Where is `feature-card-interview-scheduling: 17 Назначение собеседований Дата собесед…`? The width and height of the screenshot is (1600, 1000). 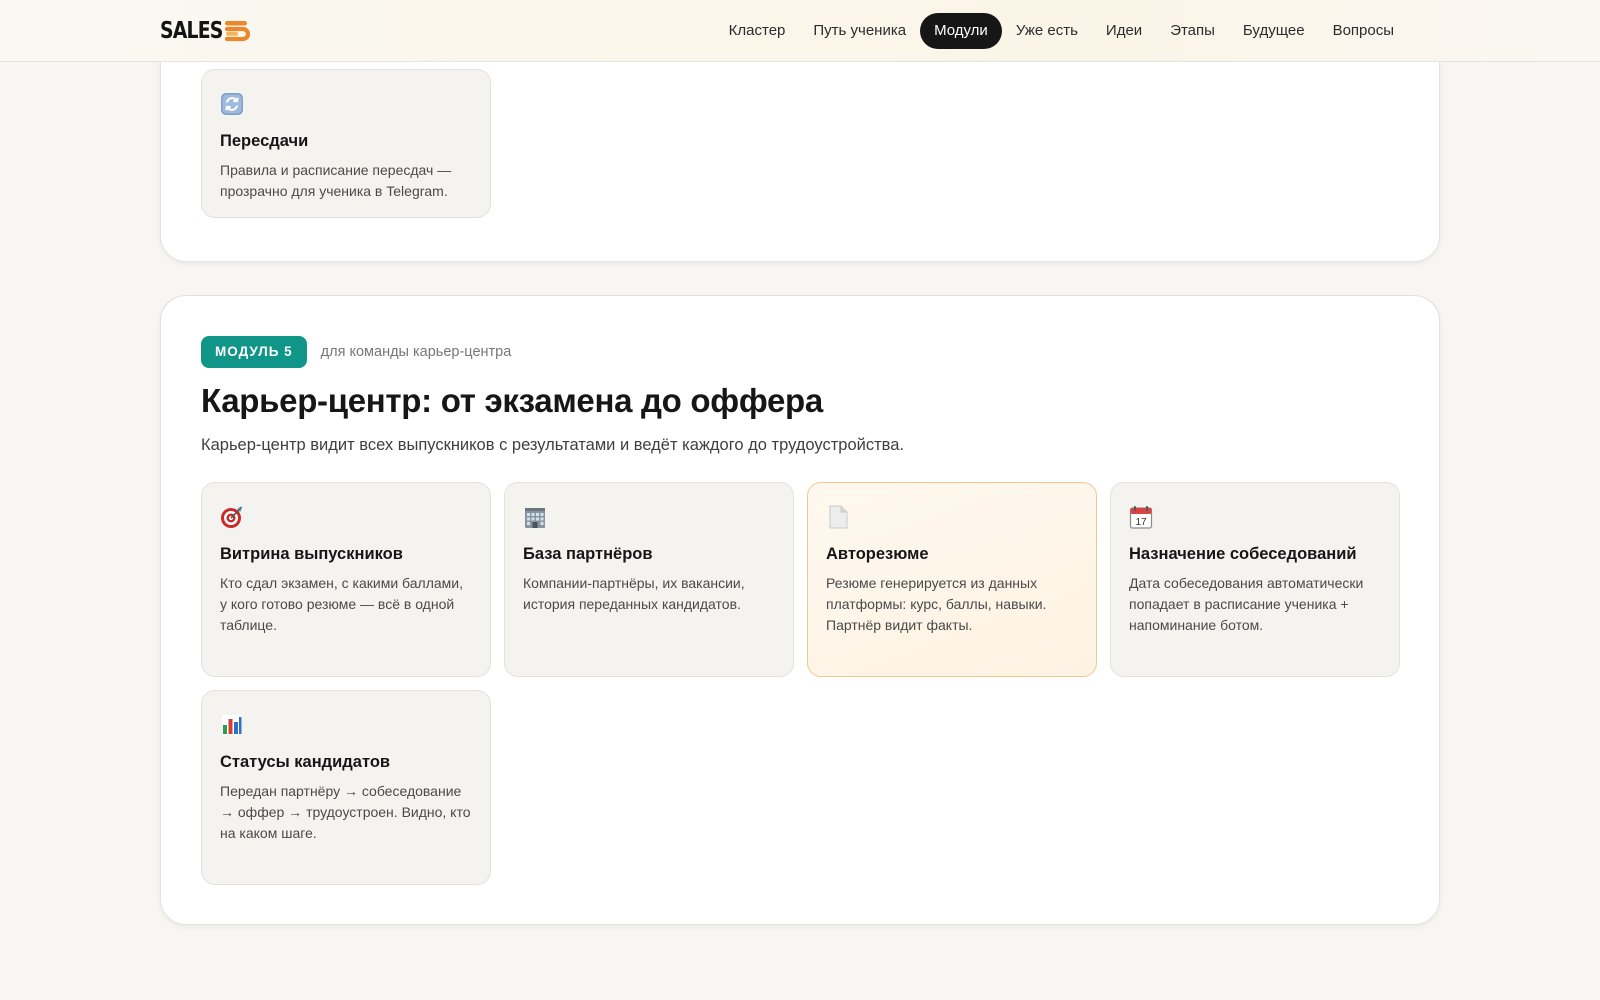
feature-card-interview-scheduling: 17 Назначение собеседований Дата собесед… is located at coordinates (1255, 579).